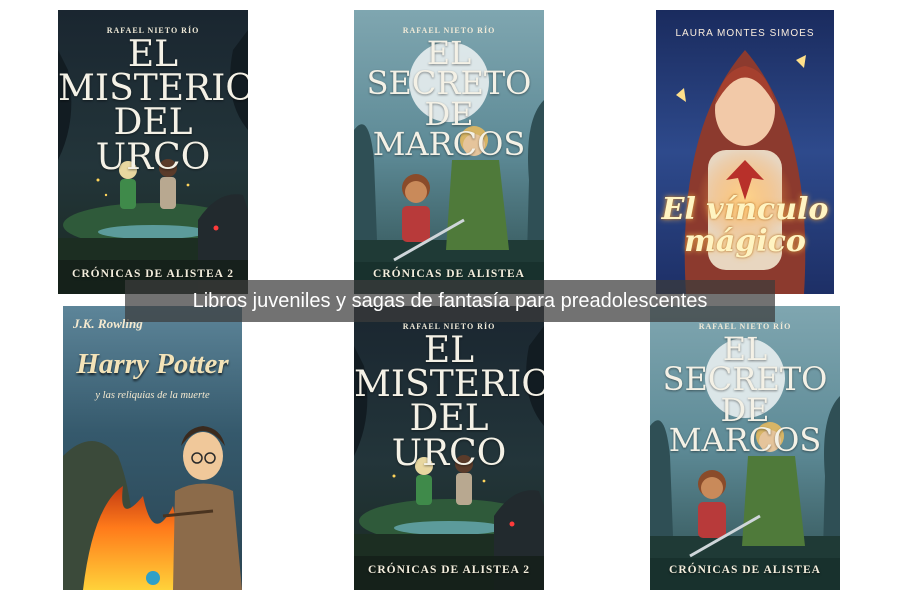 This screenshot has height=600, width=900. Describe the element at coordinates (152, 364) in the screenshot. I see `book-title: Harry Potter` at that location.